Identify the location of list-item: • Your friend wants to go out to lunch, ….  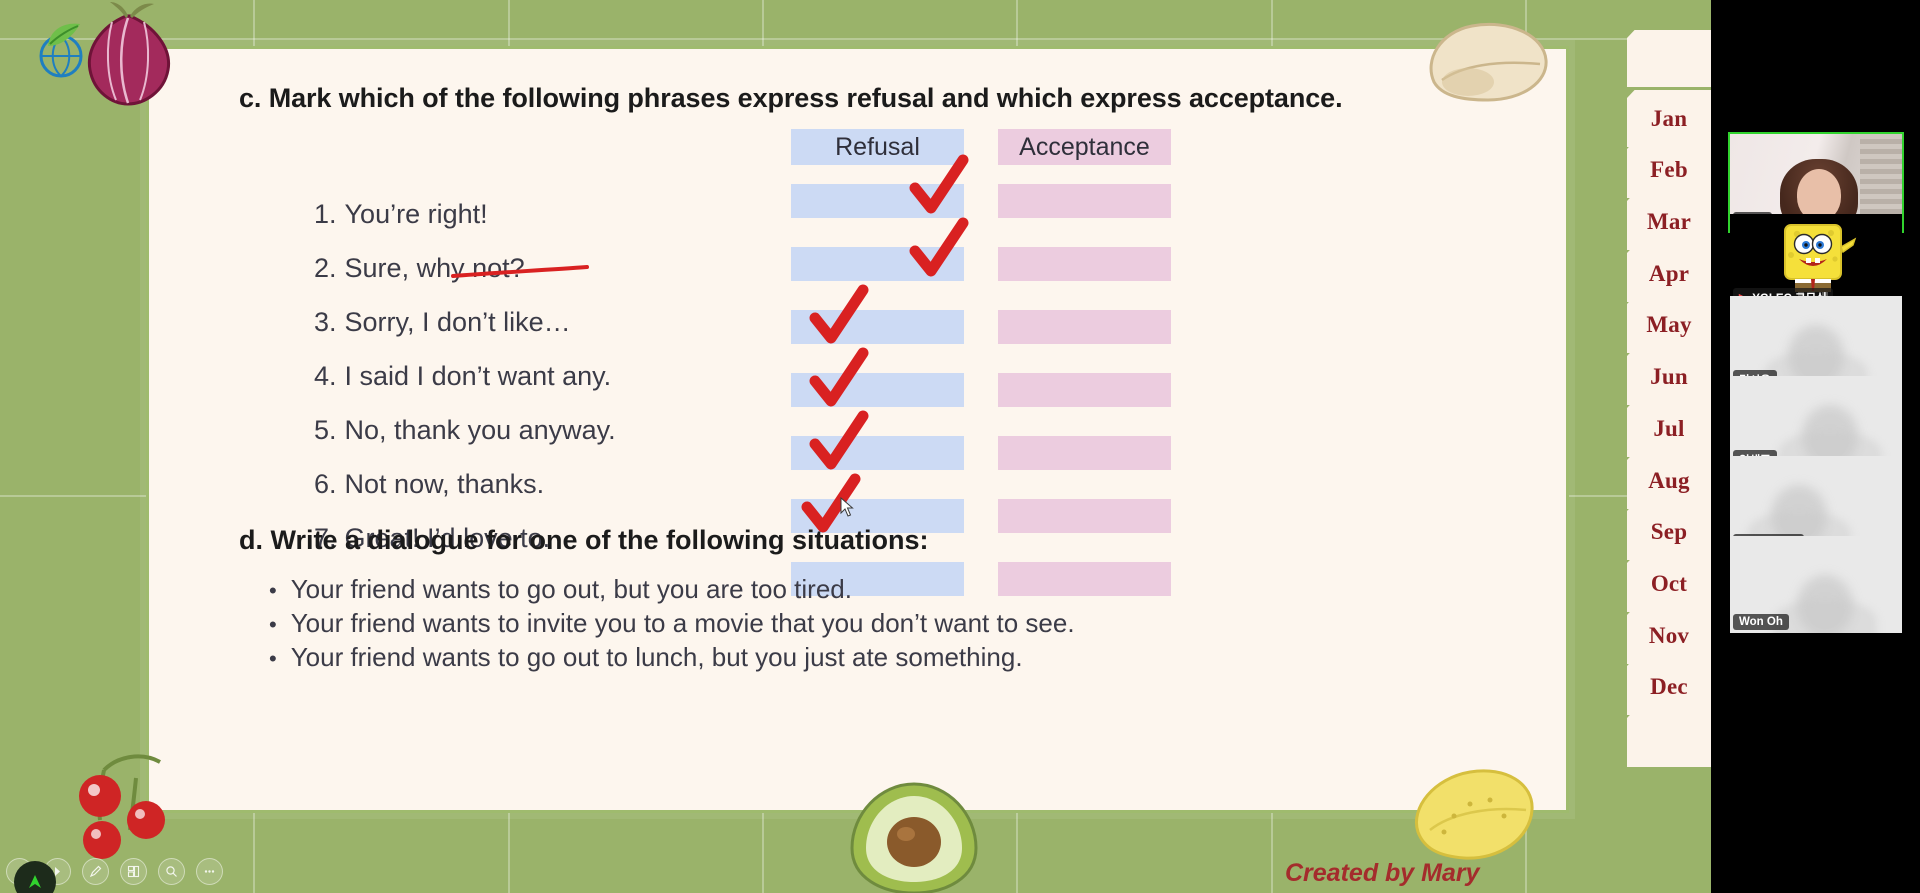
(672, 659).